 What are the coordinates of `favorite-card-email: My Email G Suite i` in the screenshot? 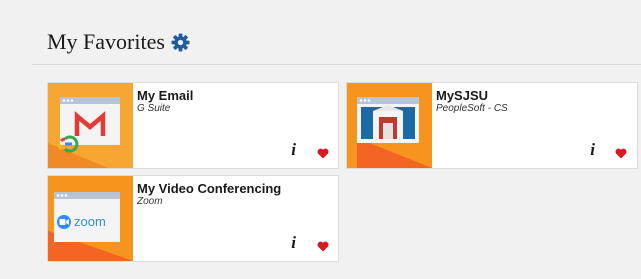 It's located at (193, 125).